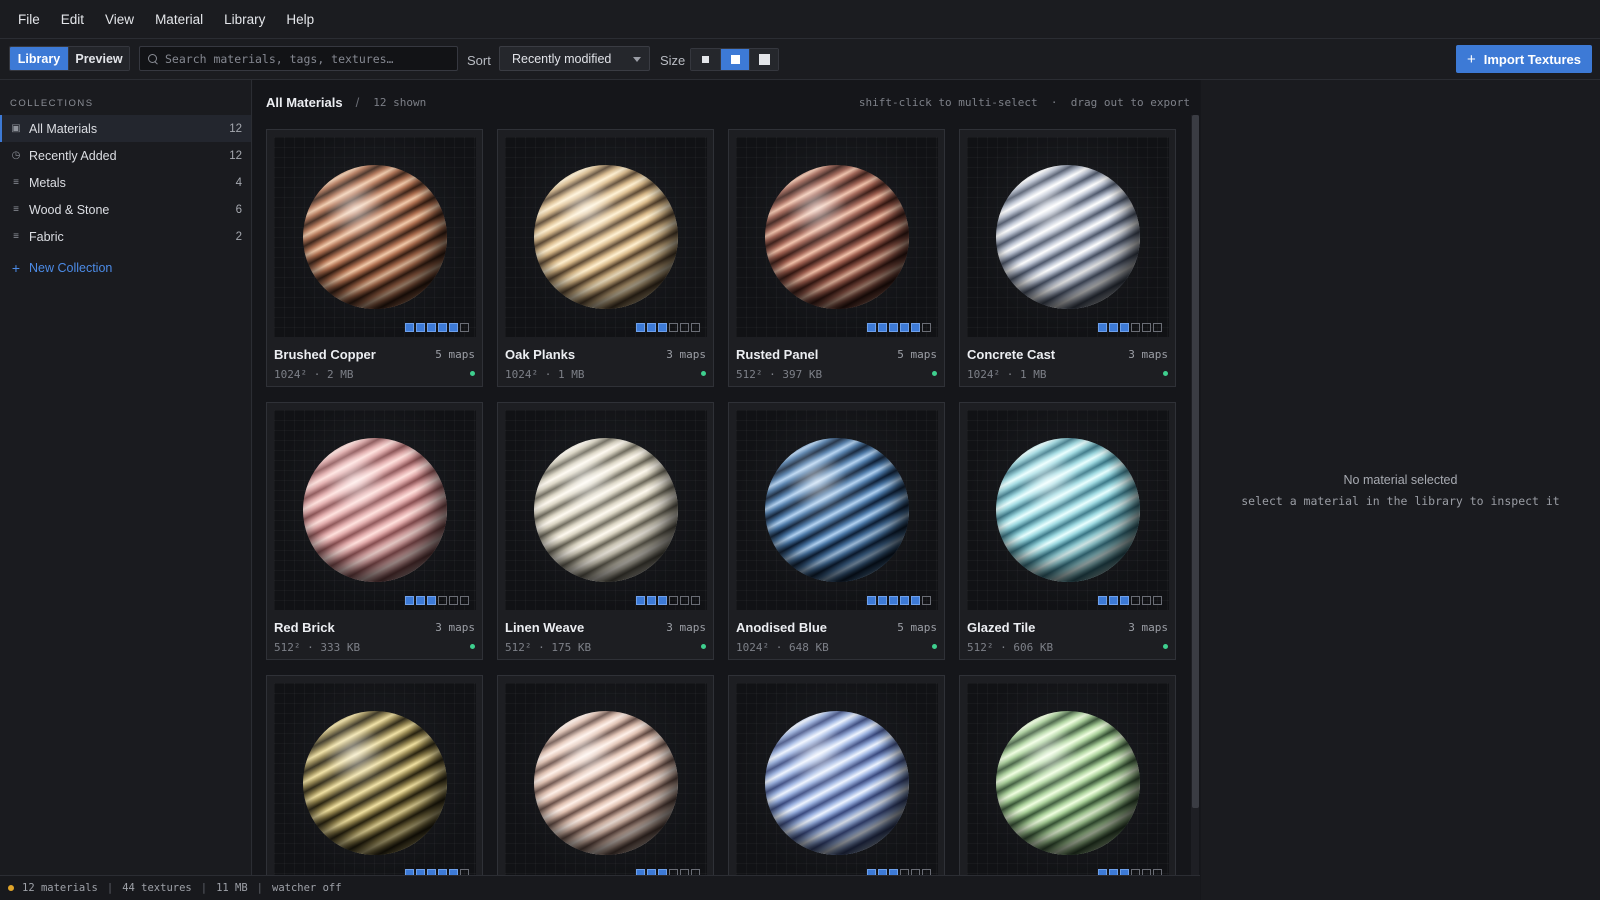  I want to click on tab-library: Library, so click(39, 58).